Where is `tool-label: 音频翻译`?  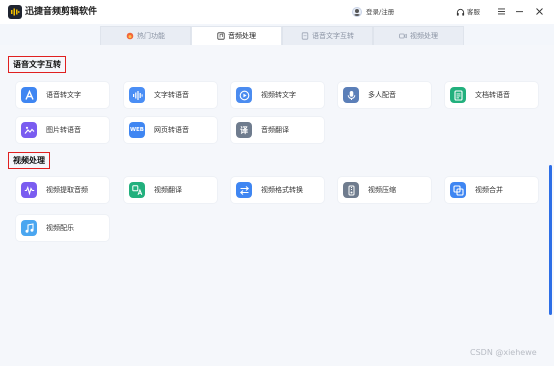 tool-label: 音频翻译 is located at coordinates (275, 130).